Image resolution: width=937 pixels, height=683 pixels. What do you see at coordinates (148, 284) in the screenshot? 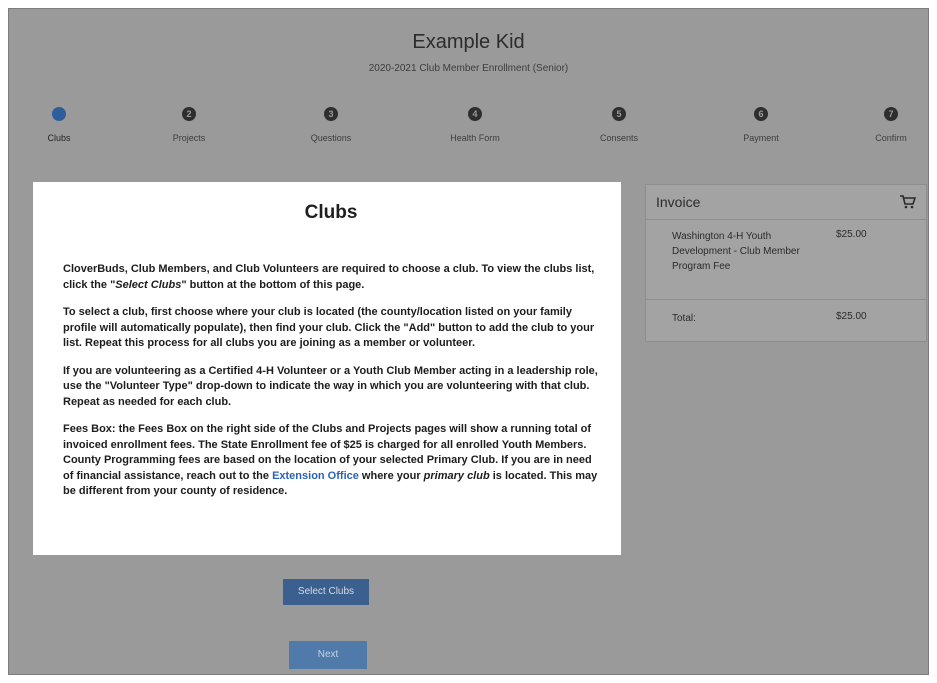
I see `modal-text-emphasis: Select Clubs` at bounding box center [148, 284].